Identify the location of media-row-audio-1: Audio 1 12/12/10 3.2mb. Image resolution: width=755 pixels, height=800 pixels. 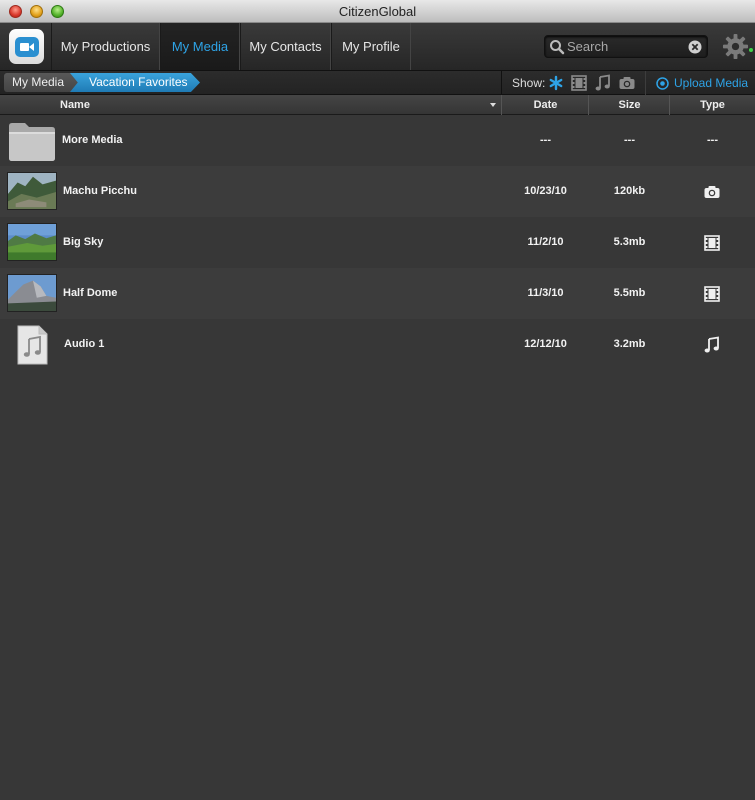
(377, 344).